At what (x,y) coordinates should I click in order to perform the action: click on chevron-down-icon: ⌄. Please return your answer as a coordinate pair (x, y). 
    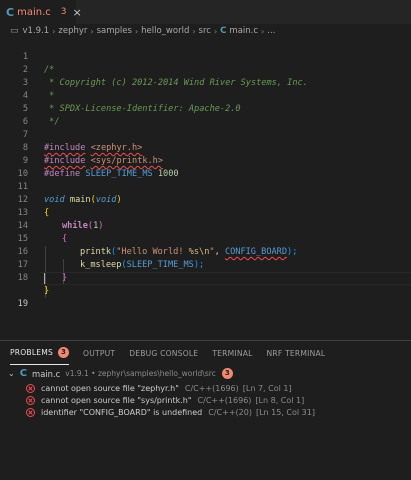
    Looking at the image, I should click on (11, 373).